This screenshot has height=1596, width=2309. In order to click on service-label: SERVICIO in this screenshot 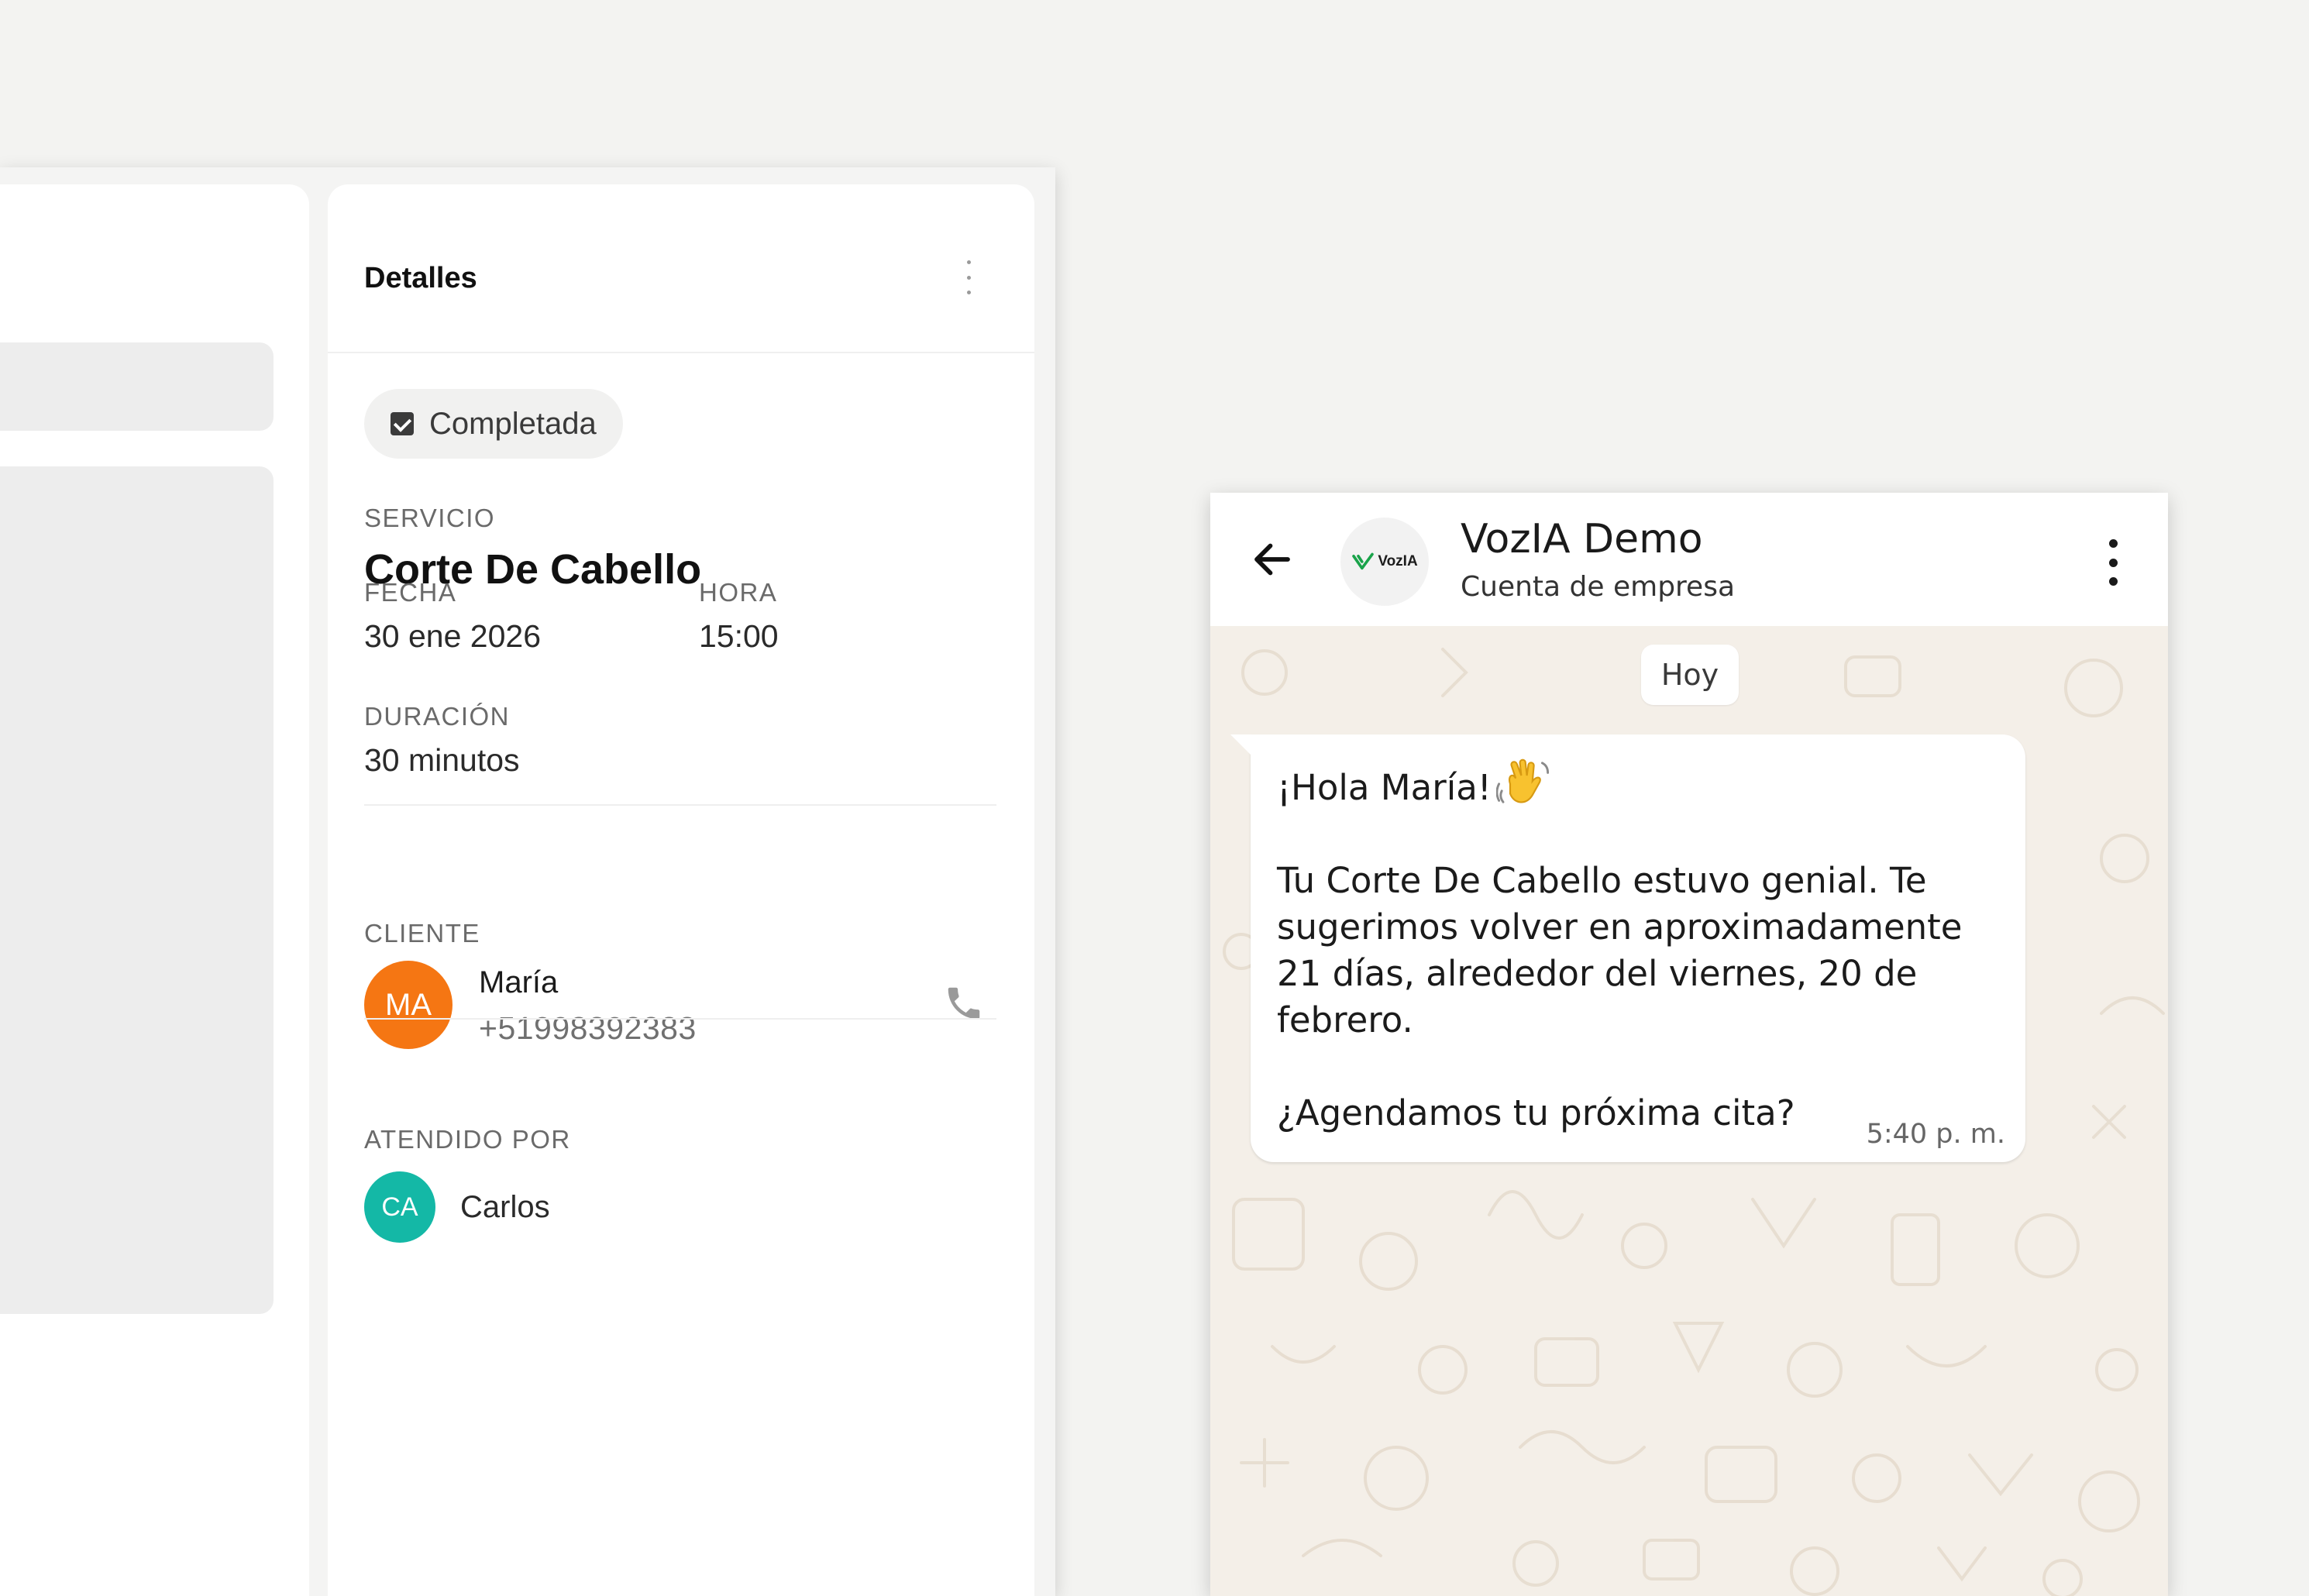, I will do `click(430, 518)`.